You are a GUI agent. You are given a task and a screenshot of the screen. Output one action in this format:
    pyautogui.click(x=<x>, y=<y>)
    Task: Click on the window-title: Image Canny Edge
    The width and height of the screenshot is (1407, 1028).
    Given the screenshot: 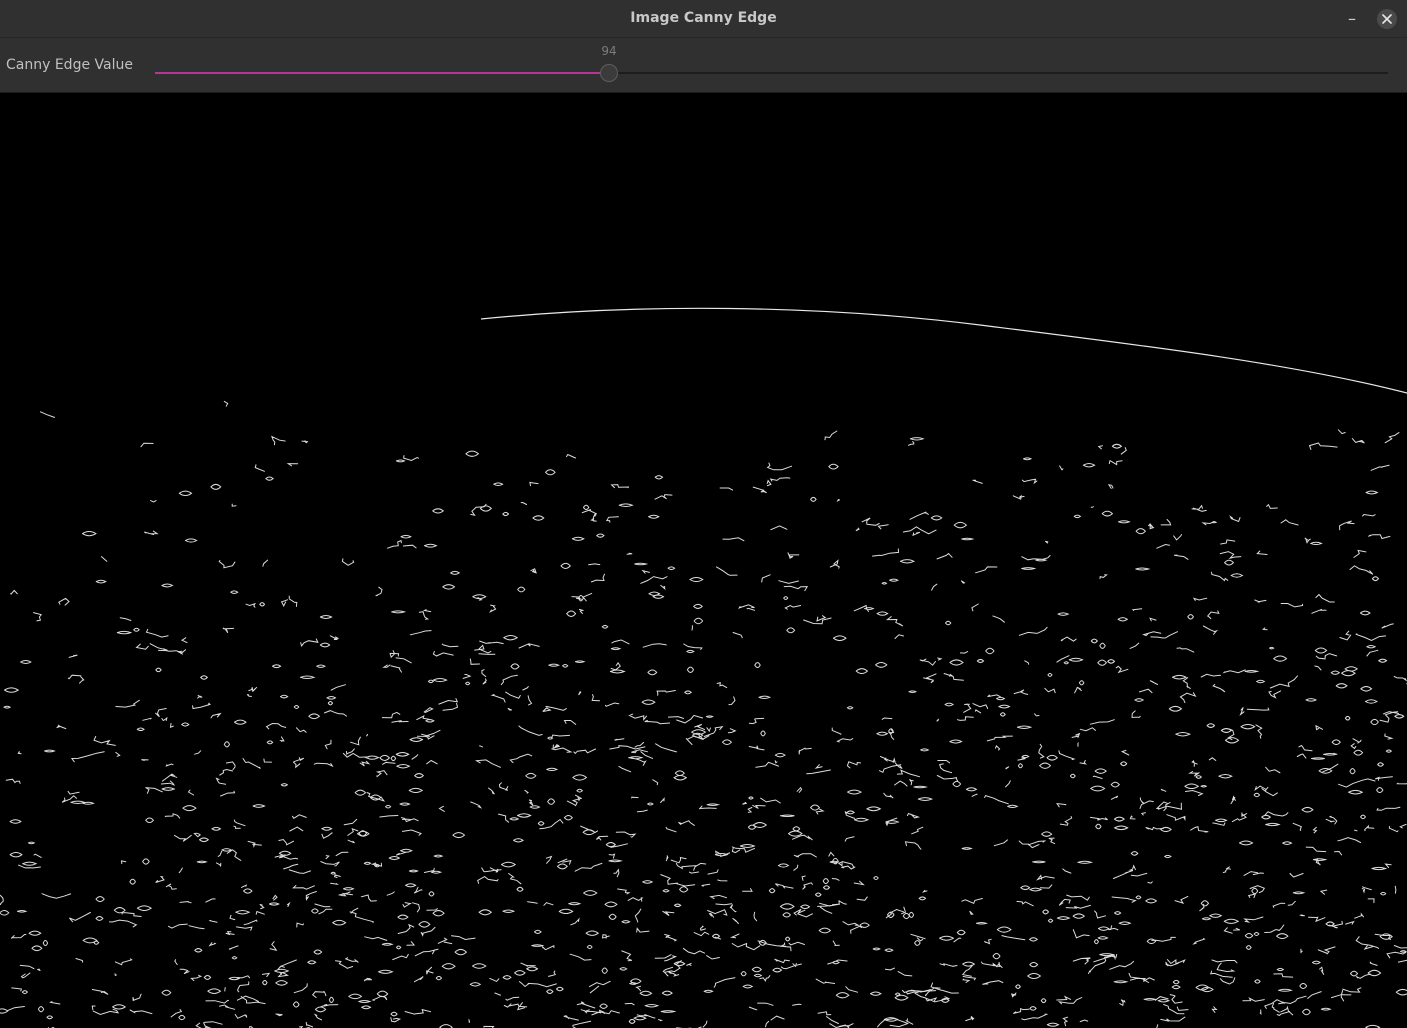 What is the action you would take?
    pyautogui.click(x=703, y=18)
    